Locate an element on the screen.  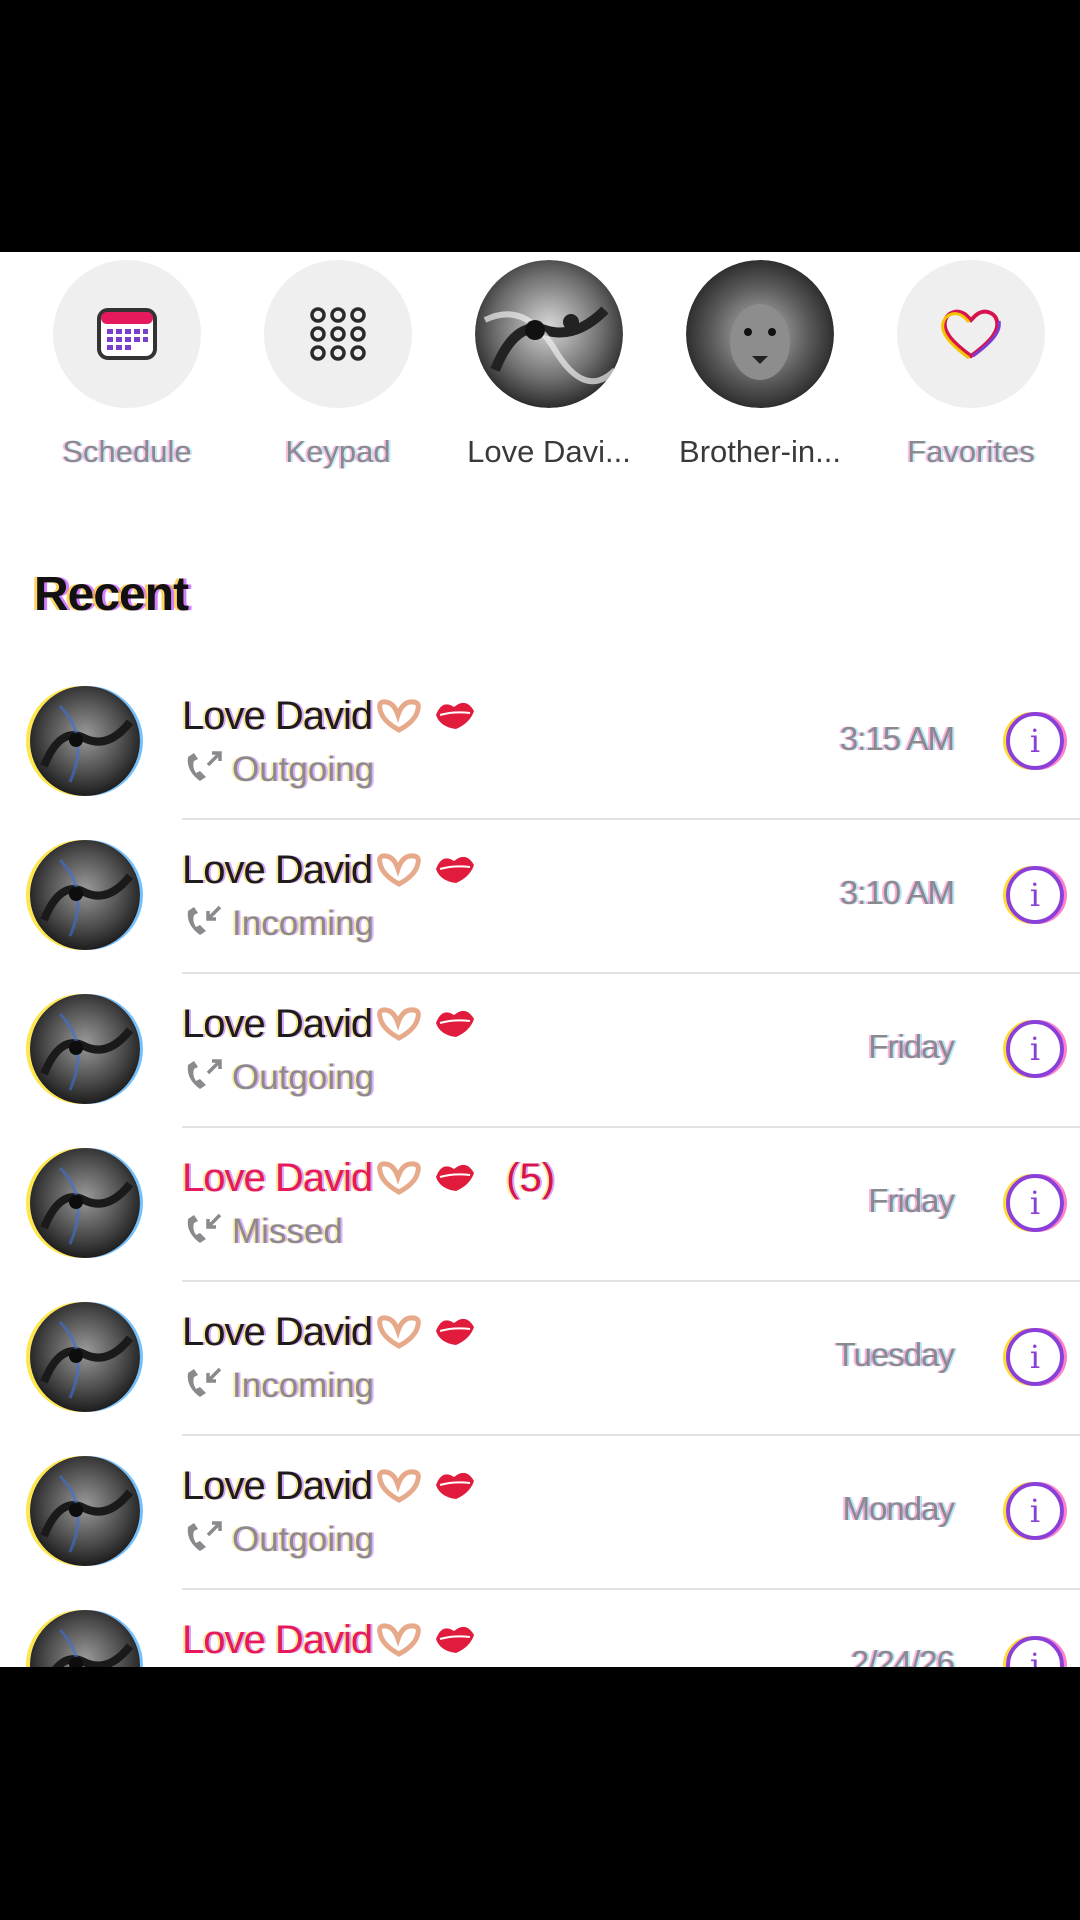
heart-icon is located at coordinates (971, 334).